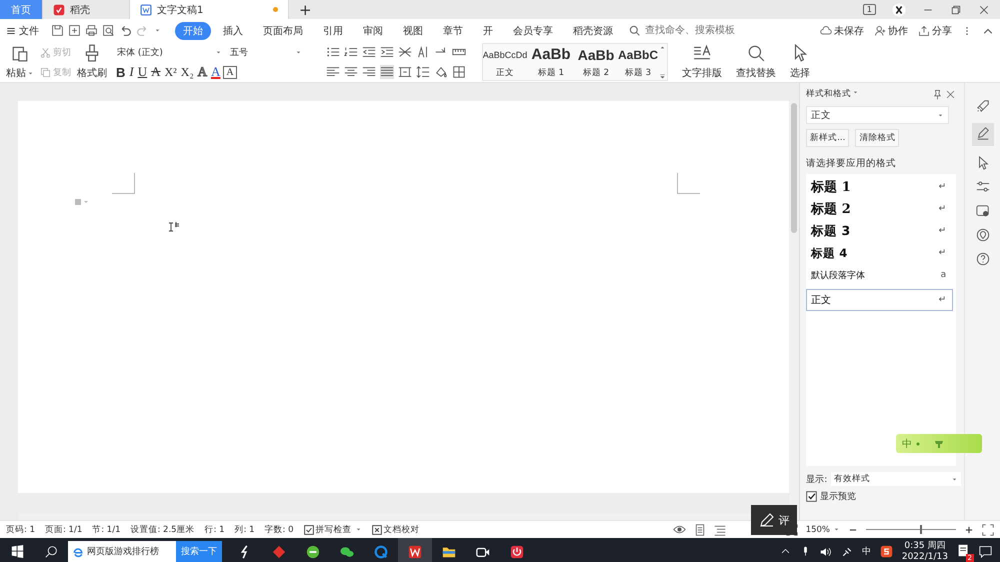 The image size is (1000, 562). What do you see at coordinates (233, 31) in the screenshot?
I see `ribbon-tab: 插入` at bounding box center [233, 31].